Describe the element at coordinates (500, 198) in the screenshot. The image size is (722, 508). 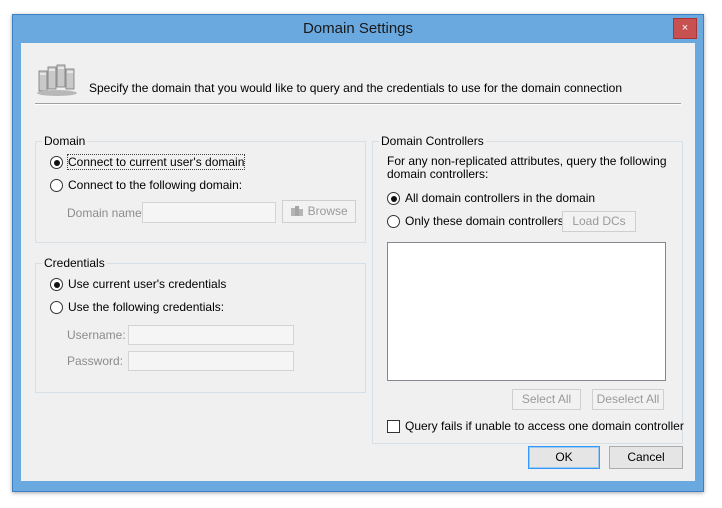
I see `all-dcs-label: All domain controllers in the domain` at that location.